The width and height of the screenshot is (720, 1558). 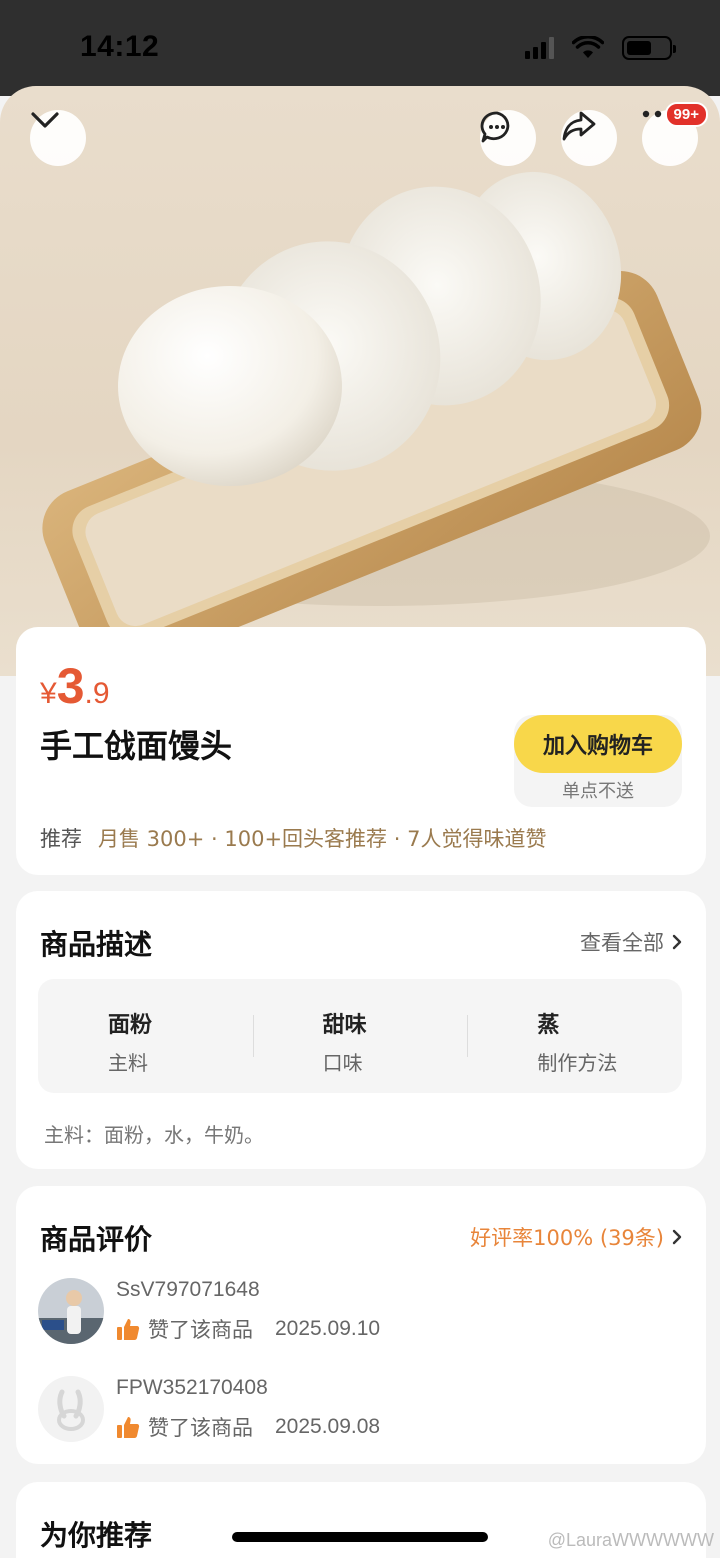 What do you see at coordinates (328, 1328) in the screenshot?
I see `review-date: 2025.09.10` at bounding box center [328, 1328].